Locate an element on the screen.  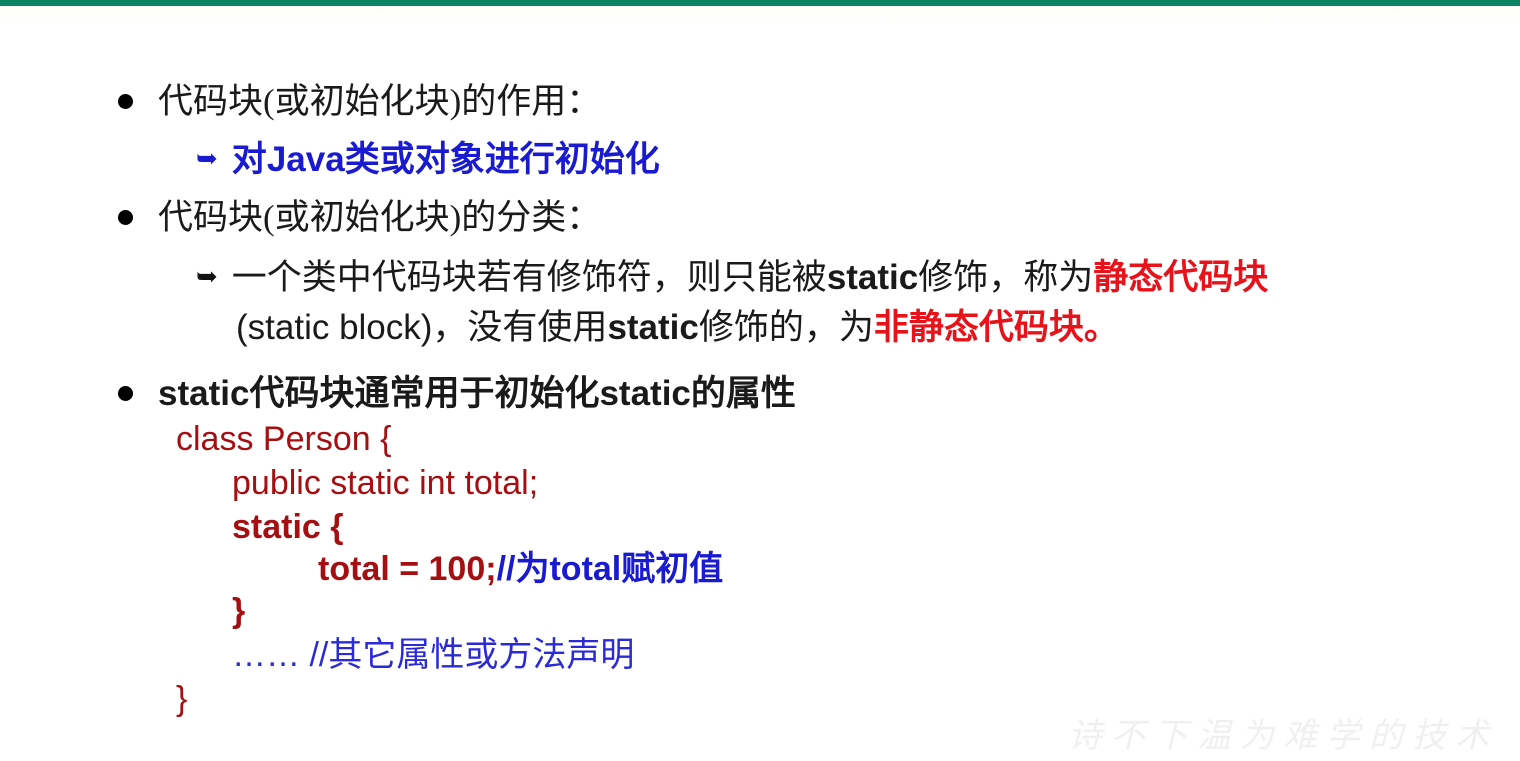
code-line-assign: total = 100;//为total赋初值 is located at coordinates (520, 569).